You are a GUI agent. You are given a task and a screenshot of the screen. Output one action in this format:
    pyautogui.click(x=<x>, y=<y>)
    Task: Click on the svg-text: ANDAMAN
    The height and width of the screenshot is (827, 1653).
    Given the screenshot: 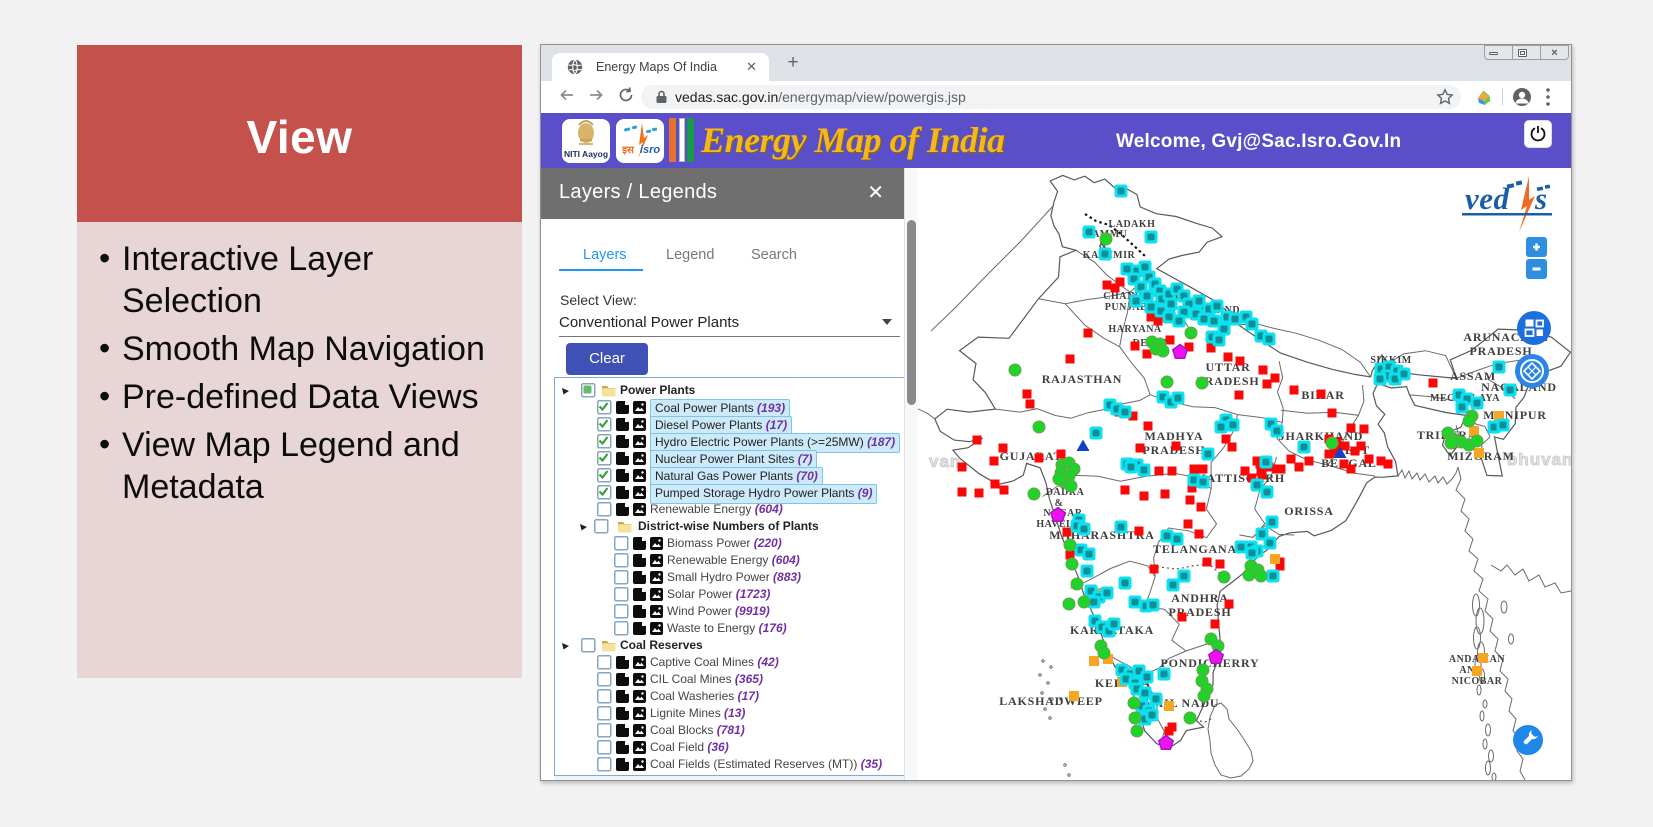 What is the action you would take?
    pyautogui.click(x=1477, y=659)
    